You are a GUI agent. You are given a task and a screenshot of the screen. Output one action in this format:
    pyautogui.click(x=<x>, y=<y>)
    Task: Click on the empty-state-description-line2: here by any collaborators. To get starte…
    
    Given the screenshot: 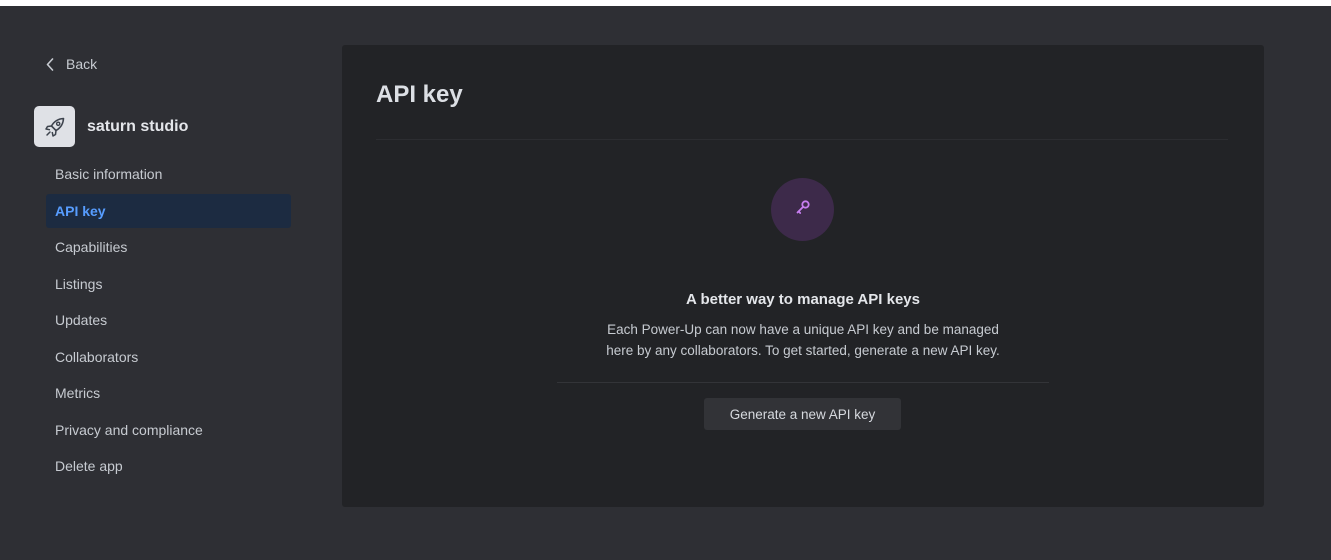 What is the action you would take?
    pyautogui.click(x=803, y=350)
    